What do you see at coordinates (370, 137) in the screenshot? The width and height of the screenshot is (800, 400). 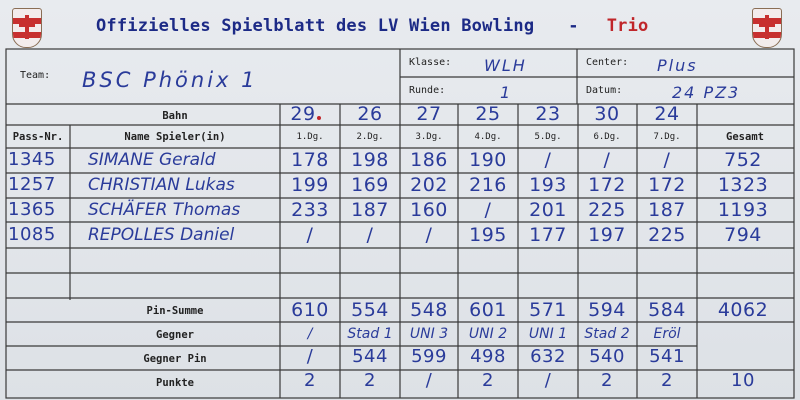 I see `game-header: 2.Dg.` at bounding box center [370, 137].